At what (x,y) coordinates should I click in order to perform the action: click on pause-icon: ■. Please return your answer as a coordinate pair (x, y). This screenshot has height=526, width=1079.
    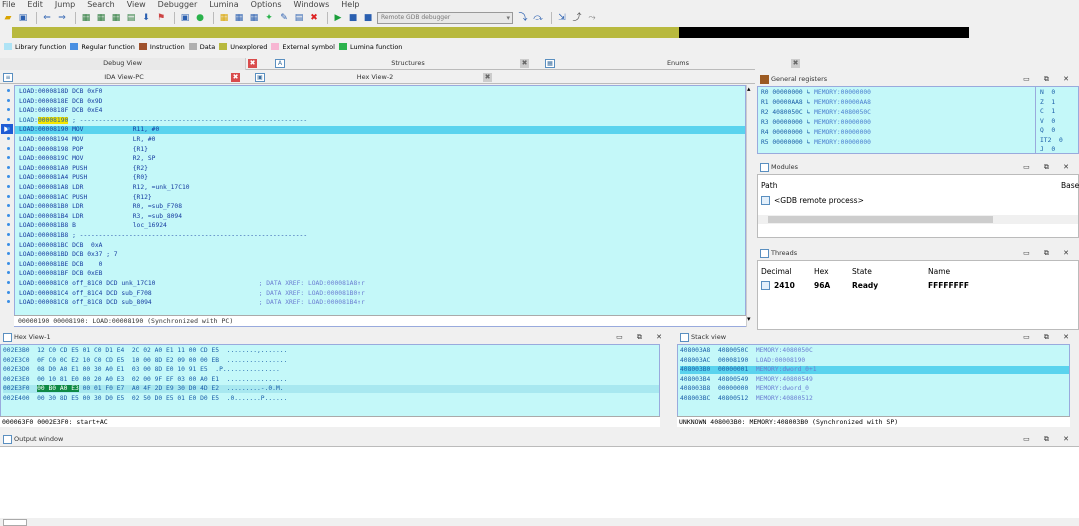
    Looking at the image, I should click on (353, 18).